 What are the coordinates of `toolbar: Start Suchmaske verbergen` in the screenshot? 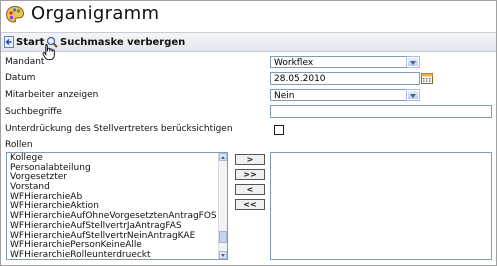 It's located at (248, 42).